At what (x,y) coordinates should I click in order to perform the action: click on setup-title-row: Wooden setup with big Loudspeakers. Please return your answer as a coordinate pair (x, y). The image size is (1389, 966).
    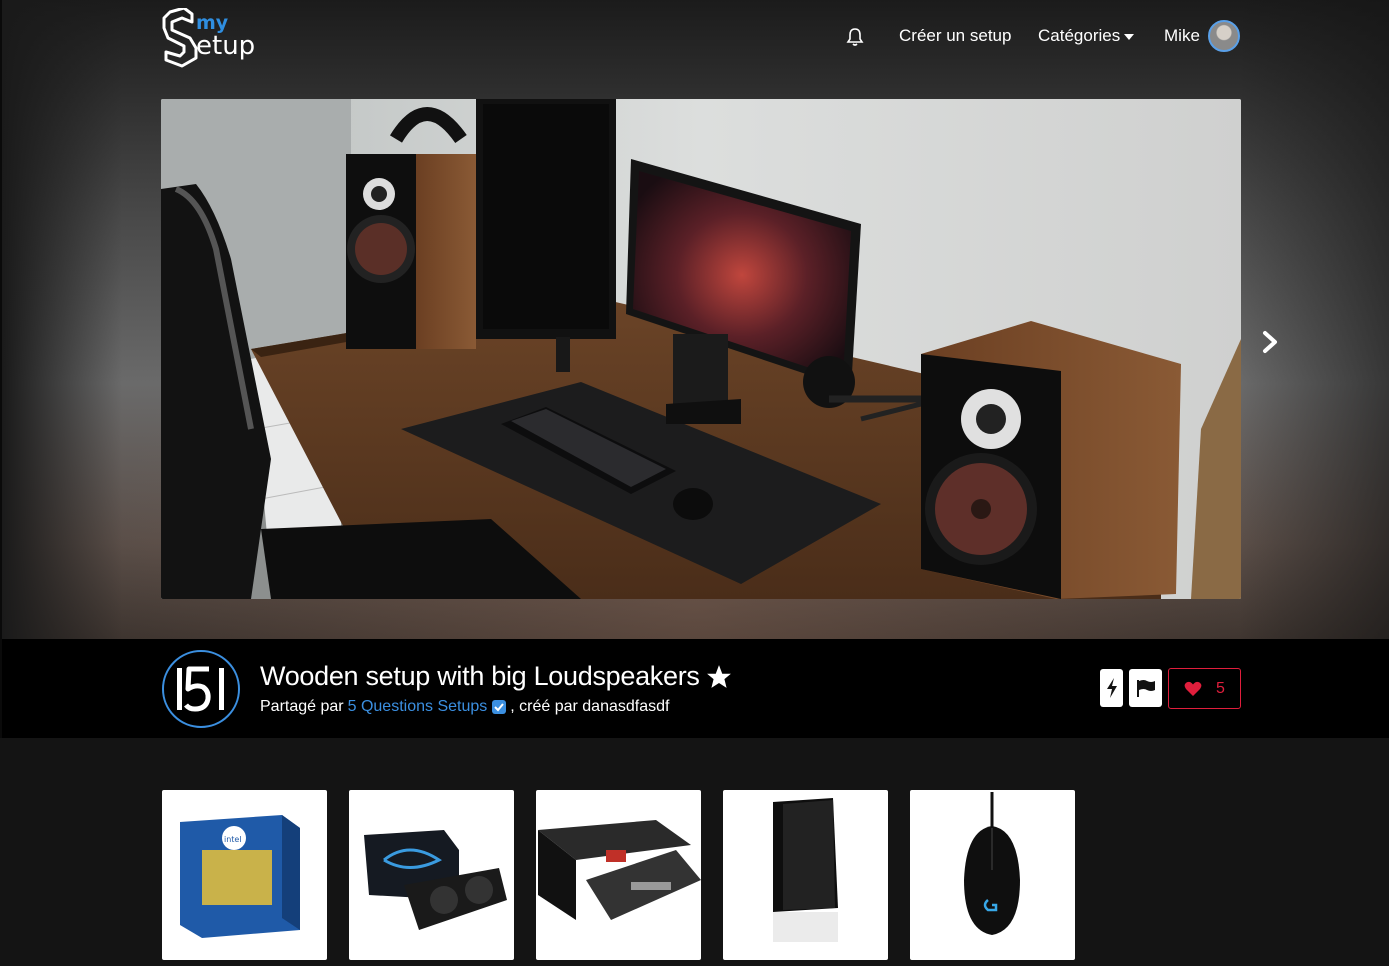
    Looking at the image, I should click on (496, 676).